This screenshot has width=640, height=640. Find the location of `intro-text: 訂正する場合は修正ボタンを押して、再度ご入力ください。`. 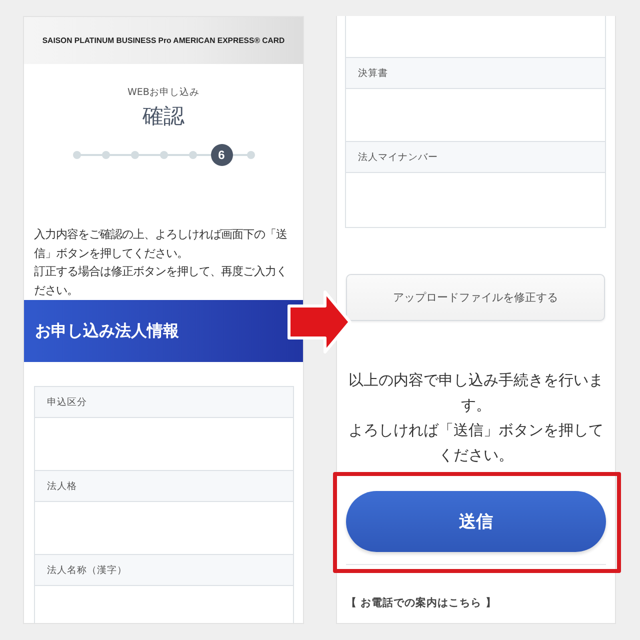

intro-text: 訂正する場合は修正ボタンを押して、再度ご入力ください。 is located at coordinates (161, 281).